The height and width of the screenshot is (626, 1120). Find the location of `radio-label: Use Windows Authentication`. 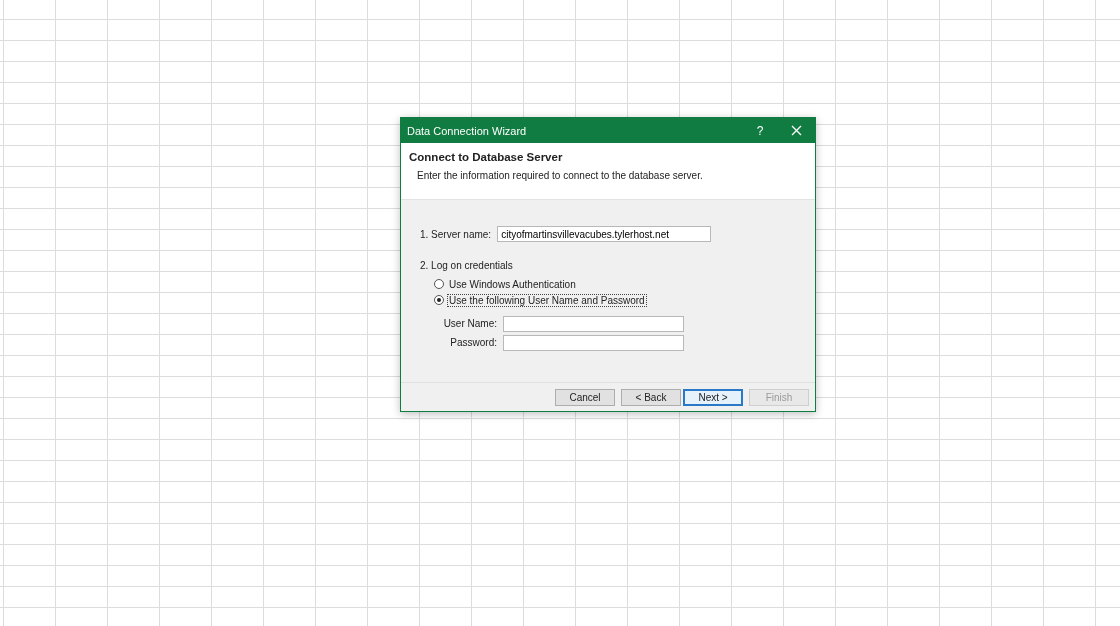

radio-label: Use Windows Authentication is located at coordinates (512, 284).